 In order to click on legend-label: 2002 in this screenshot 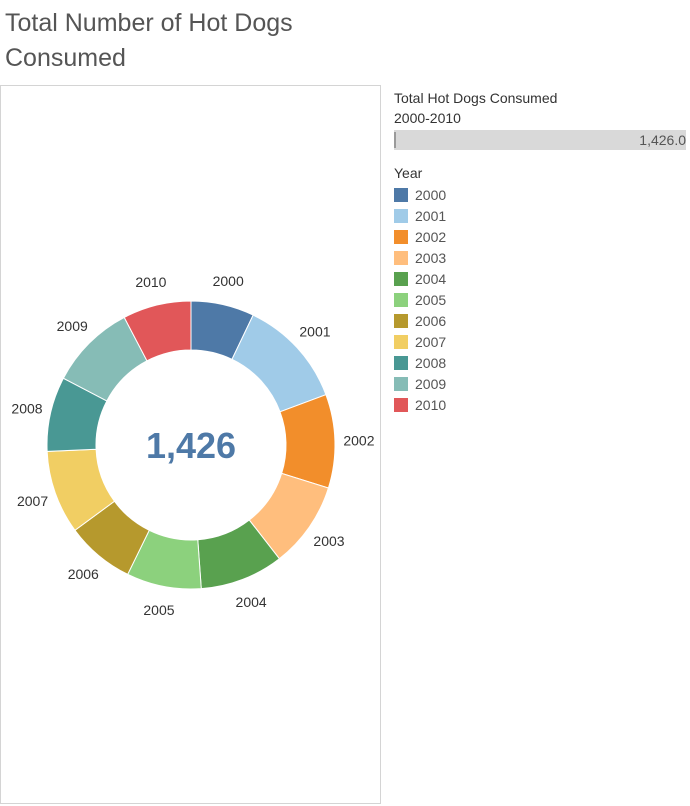, I will do `click(431, 236)`.